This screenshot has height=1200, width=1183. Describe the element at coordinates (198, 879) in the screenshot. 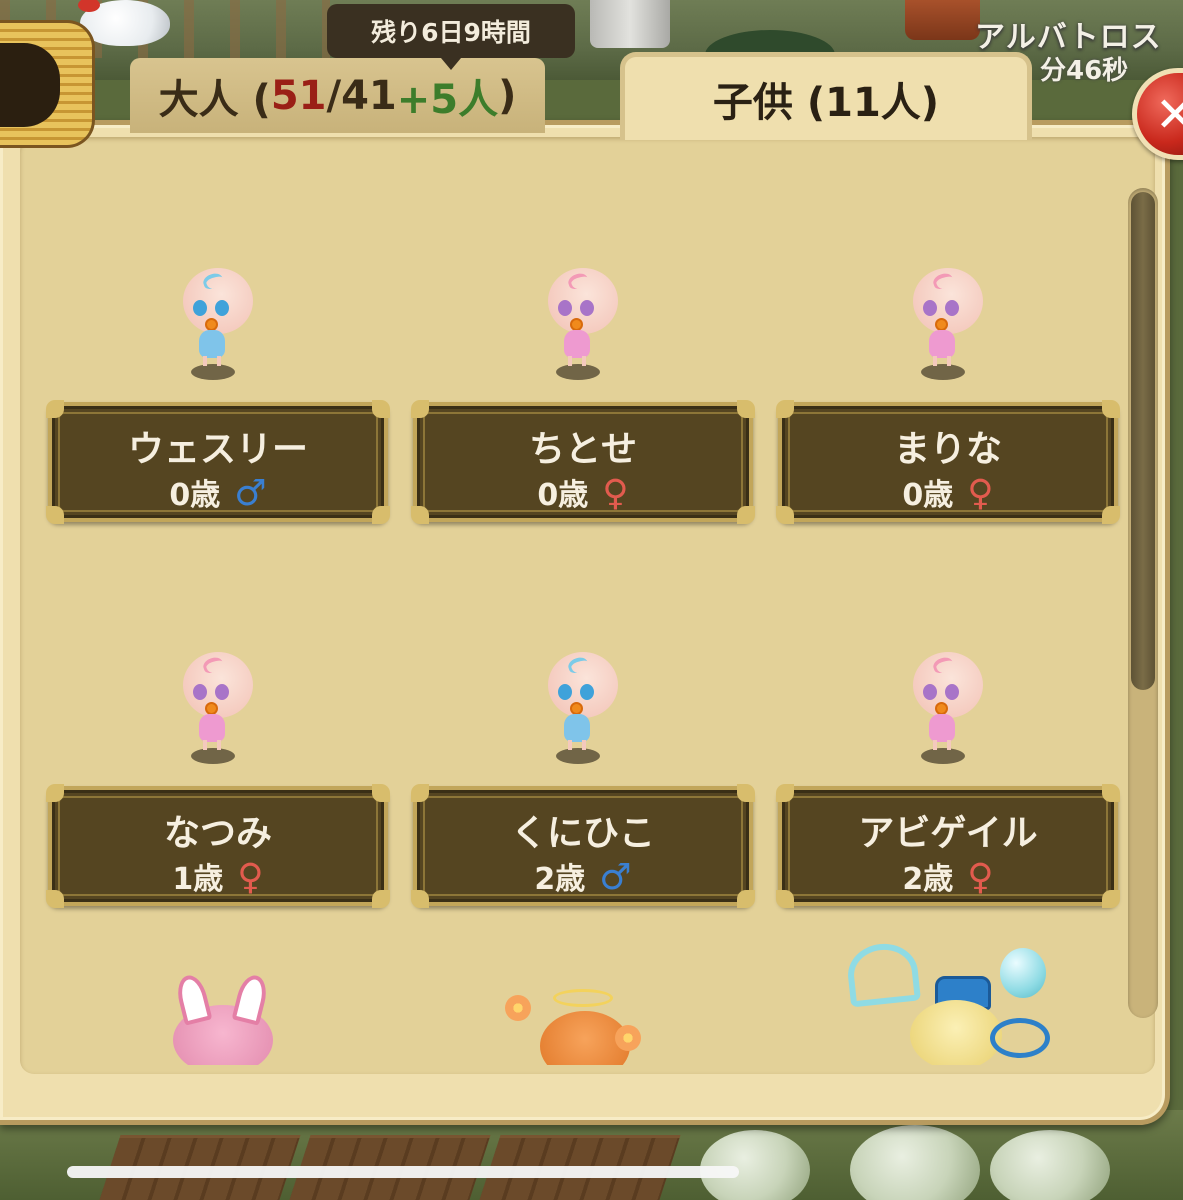

I see `child-age: 1歳` at that location.